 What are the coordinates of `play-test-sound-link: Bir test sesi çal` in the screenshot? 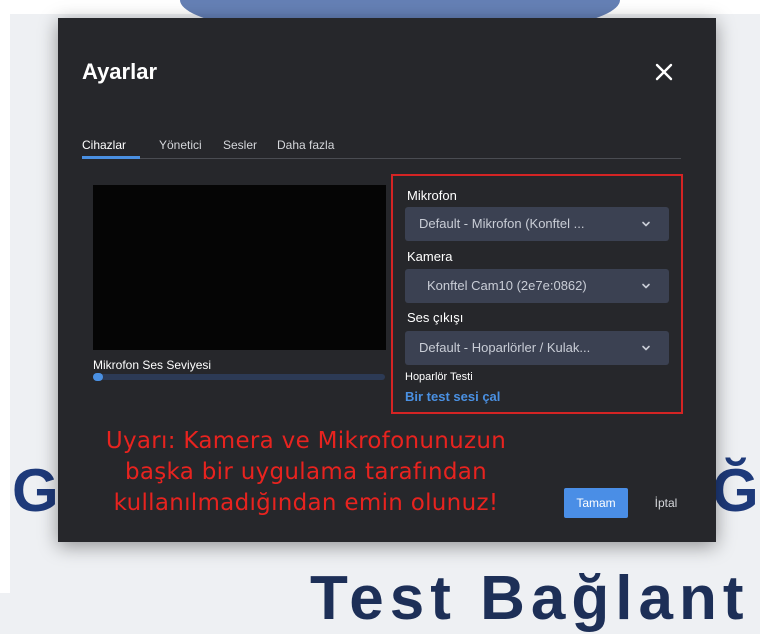 It's located at (452, 396).